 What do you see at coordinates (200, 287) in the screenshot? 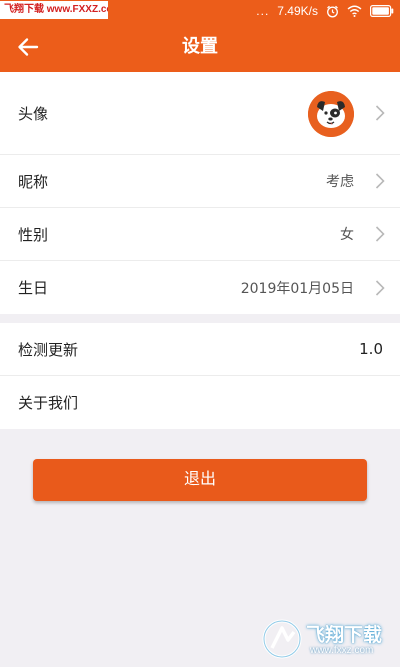
I see `birthday-row: 生日 2019年01月05日` at bounding box center [200, 287].